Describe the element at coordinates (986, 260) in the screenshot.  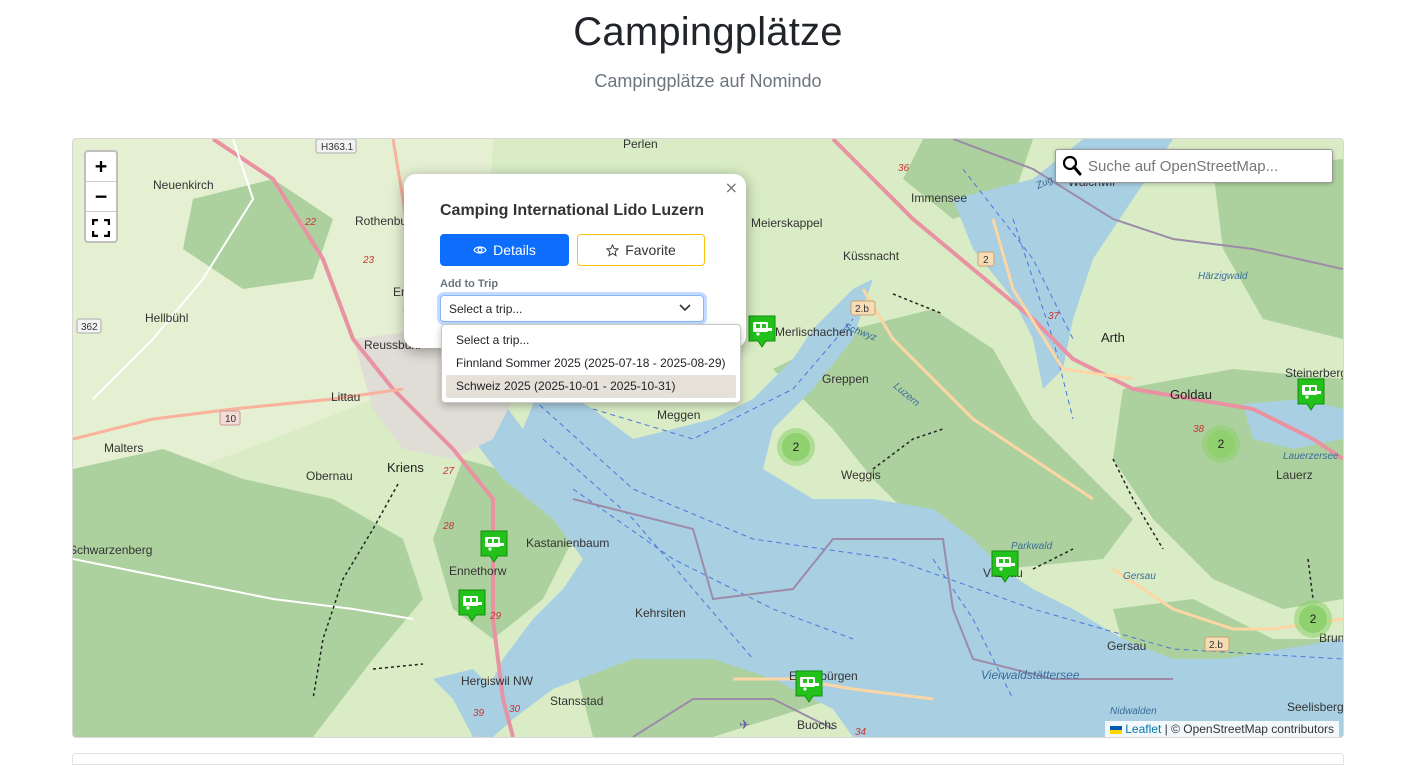
I see `road-label-2: 2` at that location.